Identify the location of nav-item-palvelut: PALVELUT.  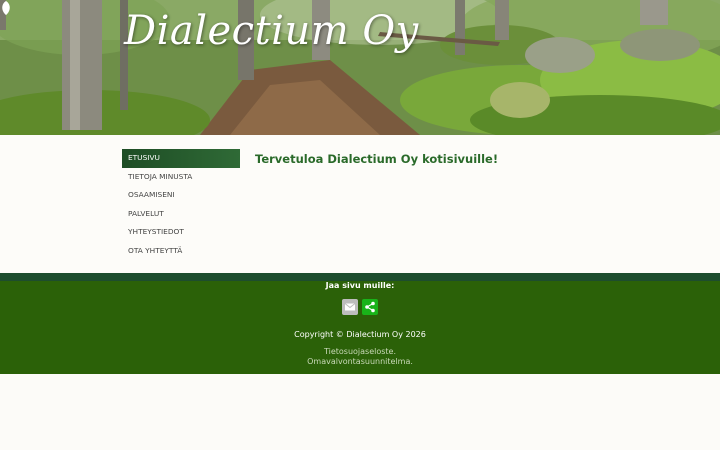
(181, 214).